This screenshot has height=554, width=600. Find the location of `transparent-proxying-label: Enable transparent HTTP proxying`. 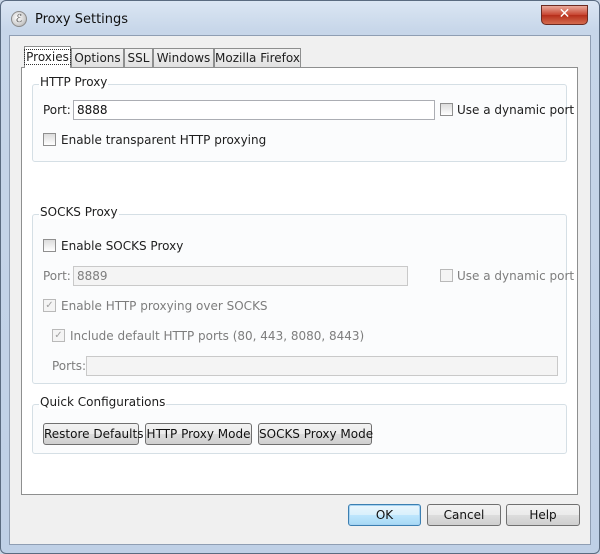

transparent-proxying-label: Enable transparent HTTP proxying is located at coordinates (163, 140).